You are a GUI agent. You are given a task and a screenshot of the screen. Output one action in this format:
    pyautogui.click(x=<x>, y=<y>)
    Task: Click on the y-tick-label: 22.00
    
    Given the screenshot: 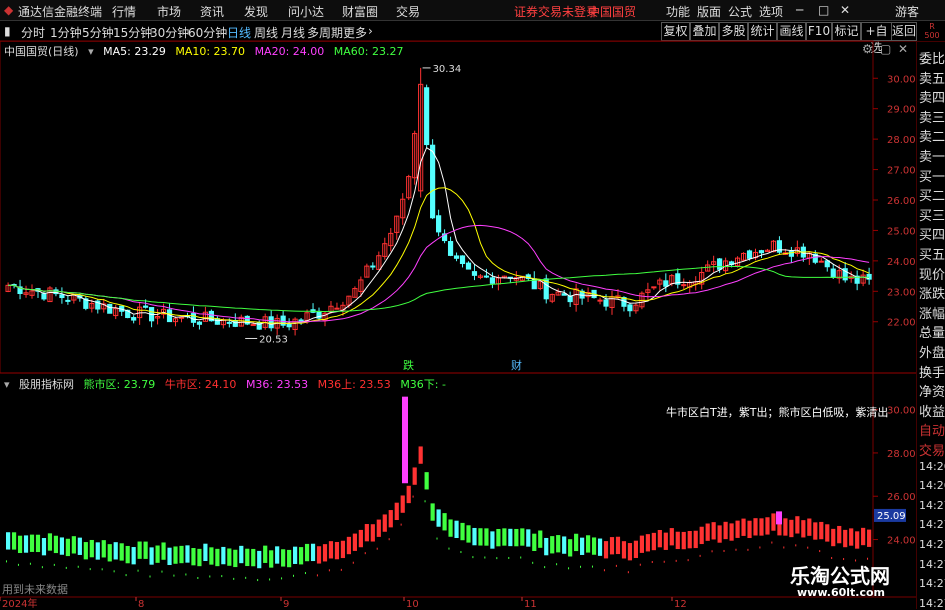 What is the action you would take?
    pyautogui.click(x=901, y=323)
    